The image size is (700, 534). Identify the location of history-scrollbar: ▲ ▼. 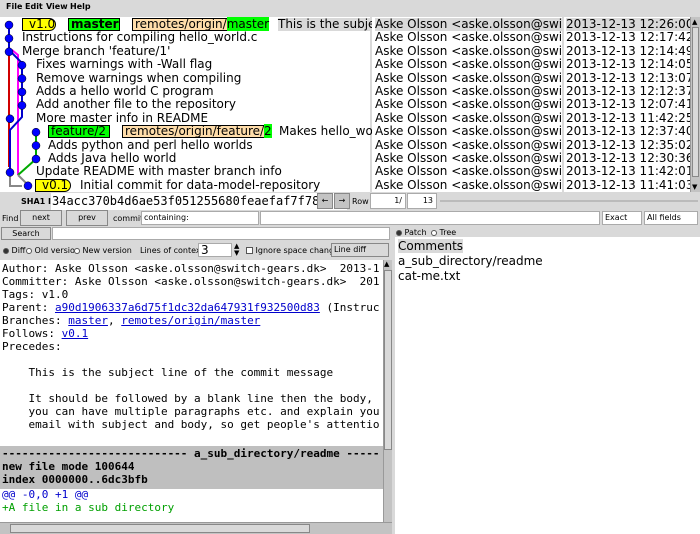
(695, 104).